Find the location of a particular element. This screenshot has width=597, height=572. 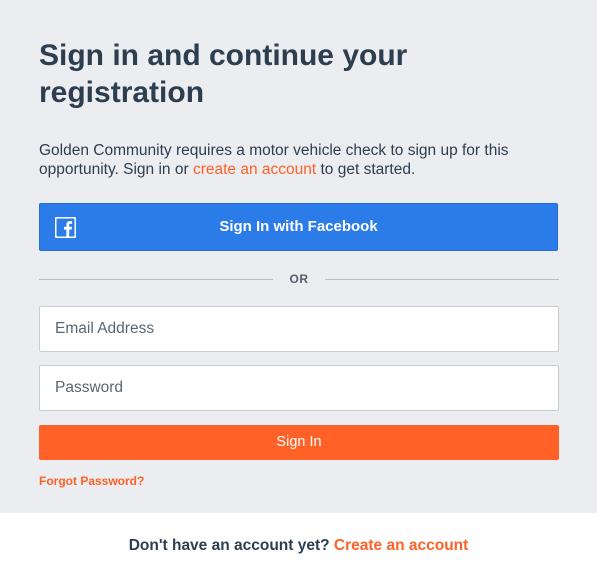

or-divider: OR is located at coordinates (299, 279).